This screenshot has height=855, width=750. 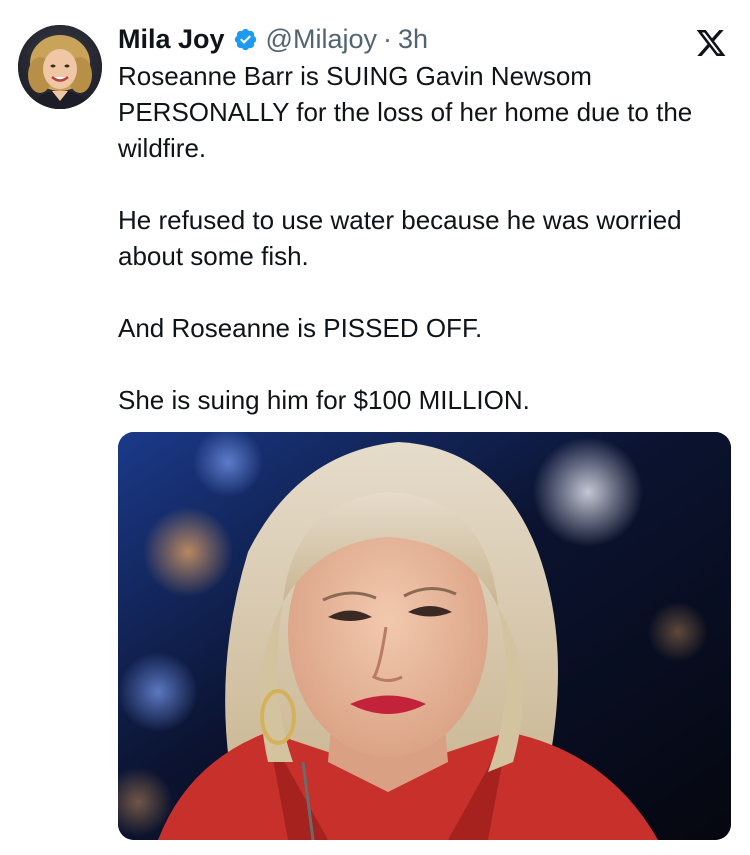 What do you see at coordinates (413, 39) in the screenshot?
I see `tweet-timestamp: 3h` at bounding box center [413, 39].